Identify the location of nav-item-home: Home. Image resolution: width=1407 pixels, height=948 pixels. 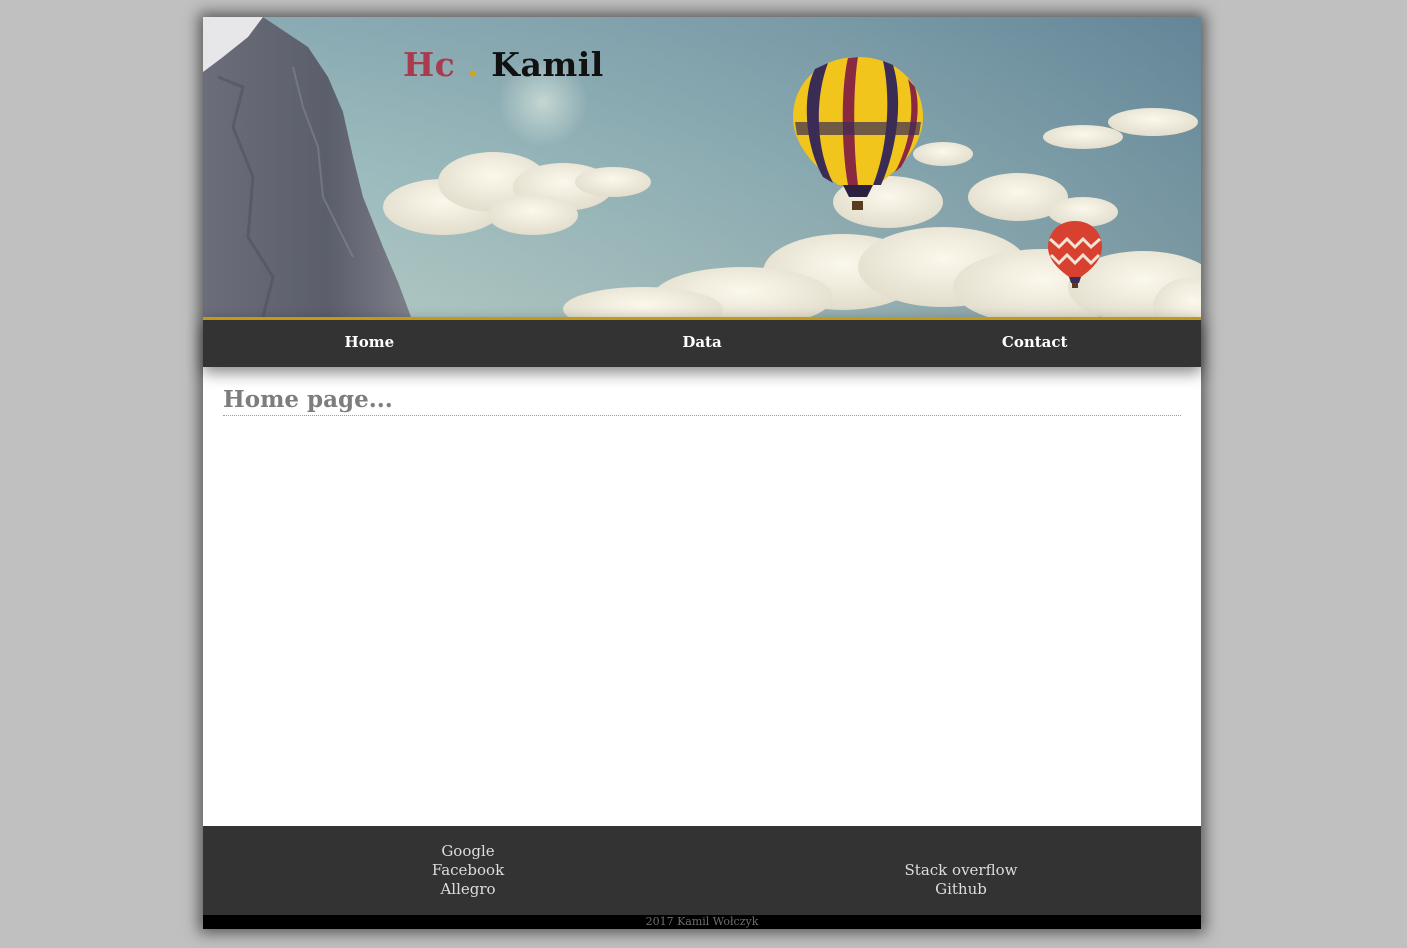
(369, 343).